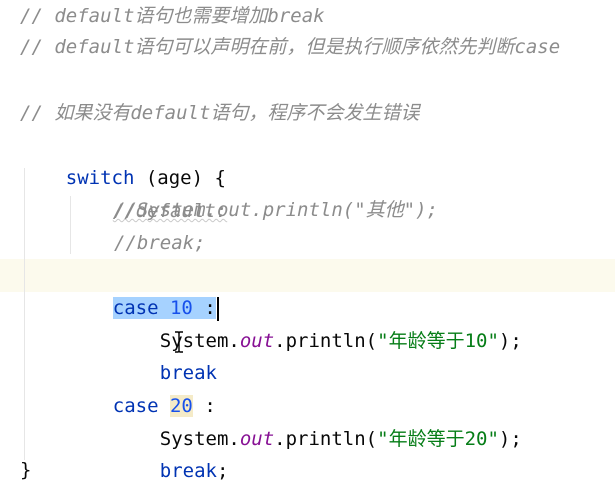  What do you see at coordinates (188, 471) in the screenshot?
I see `break-keyword: break` at bounding box center [188, 471].